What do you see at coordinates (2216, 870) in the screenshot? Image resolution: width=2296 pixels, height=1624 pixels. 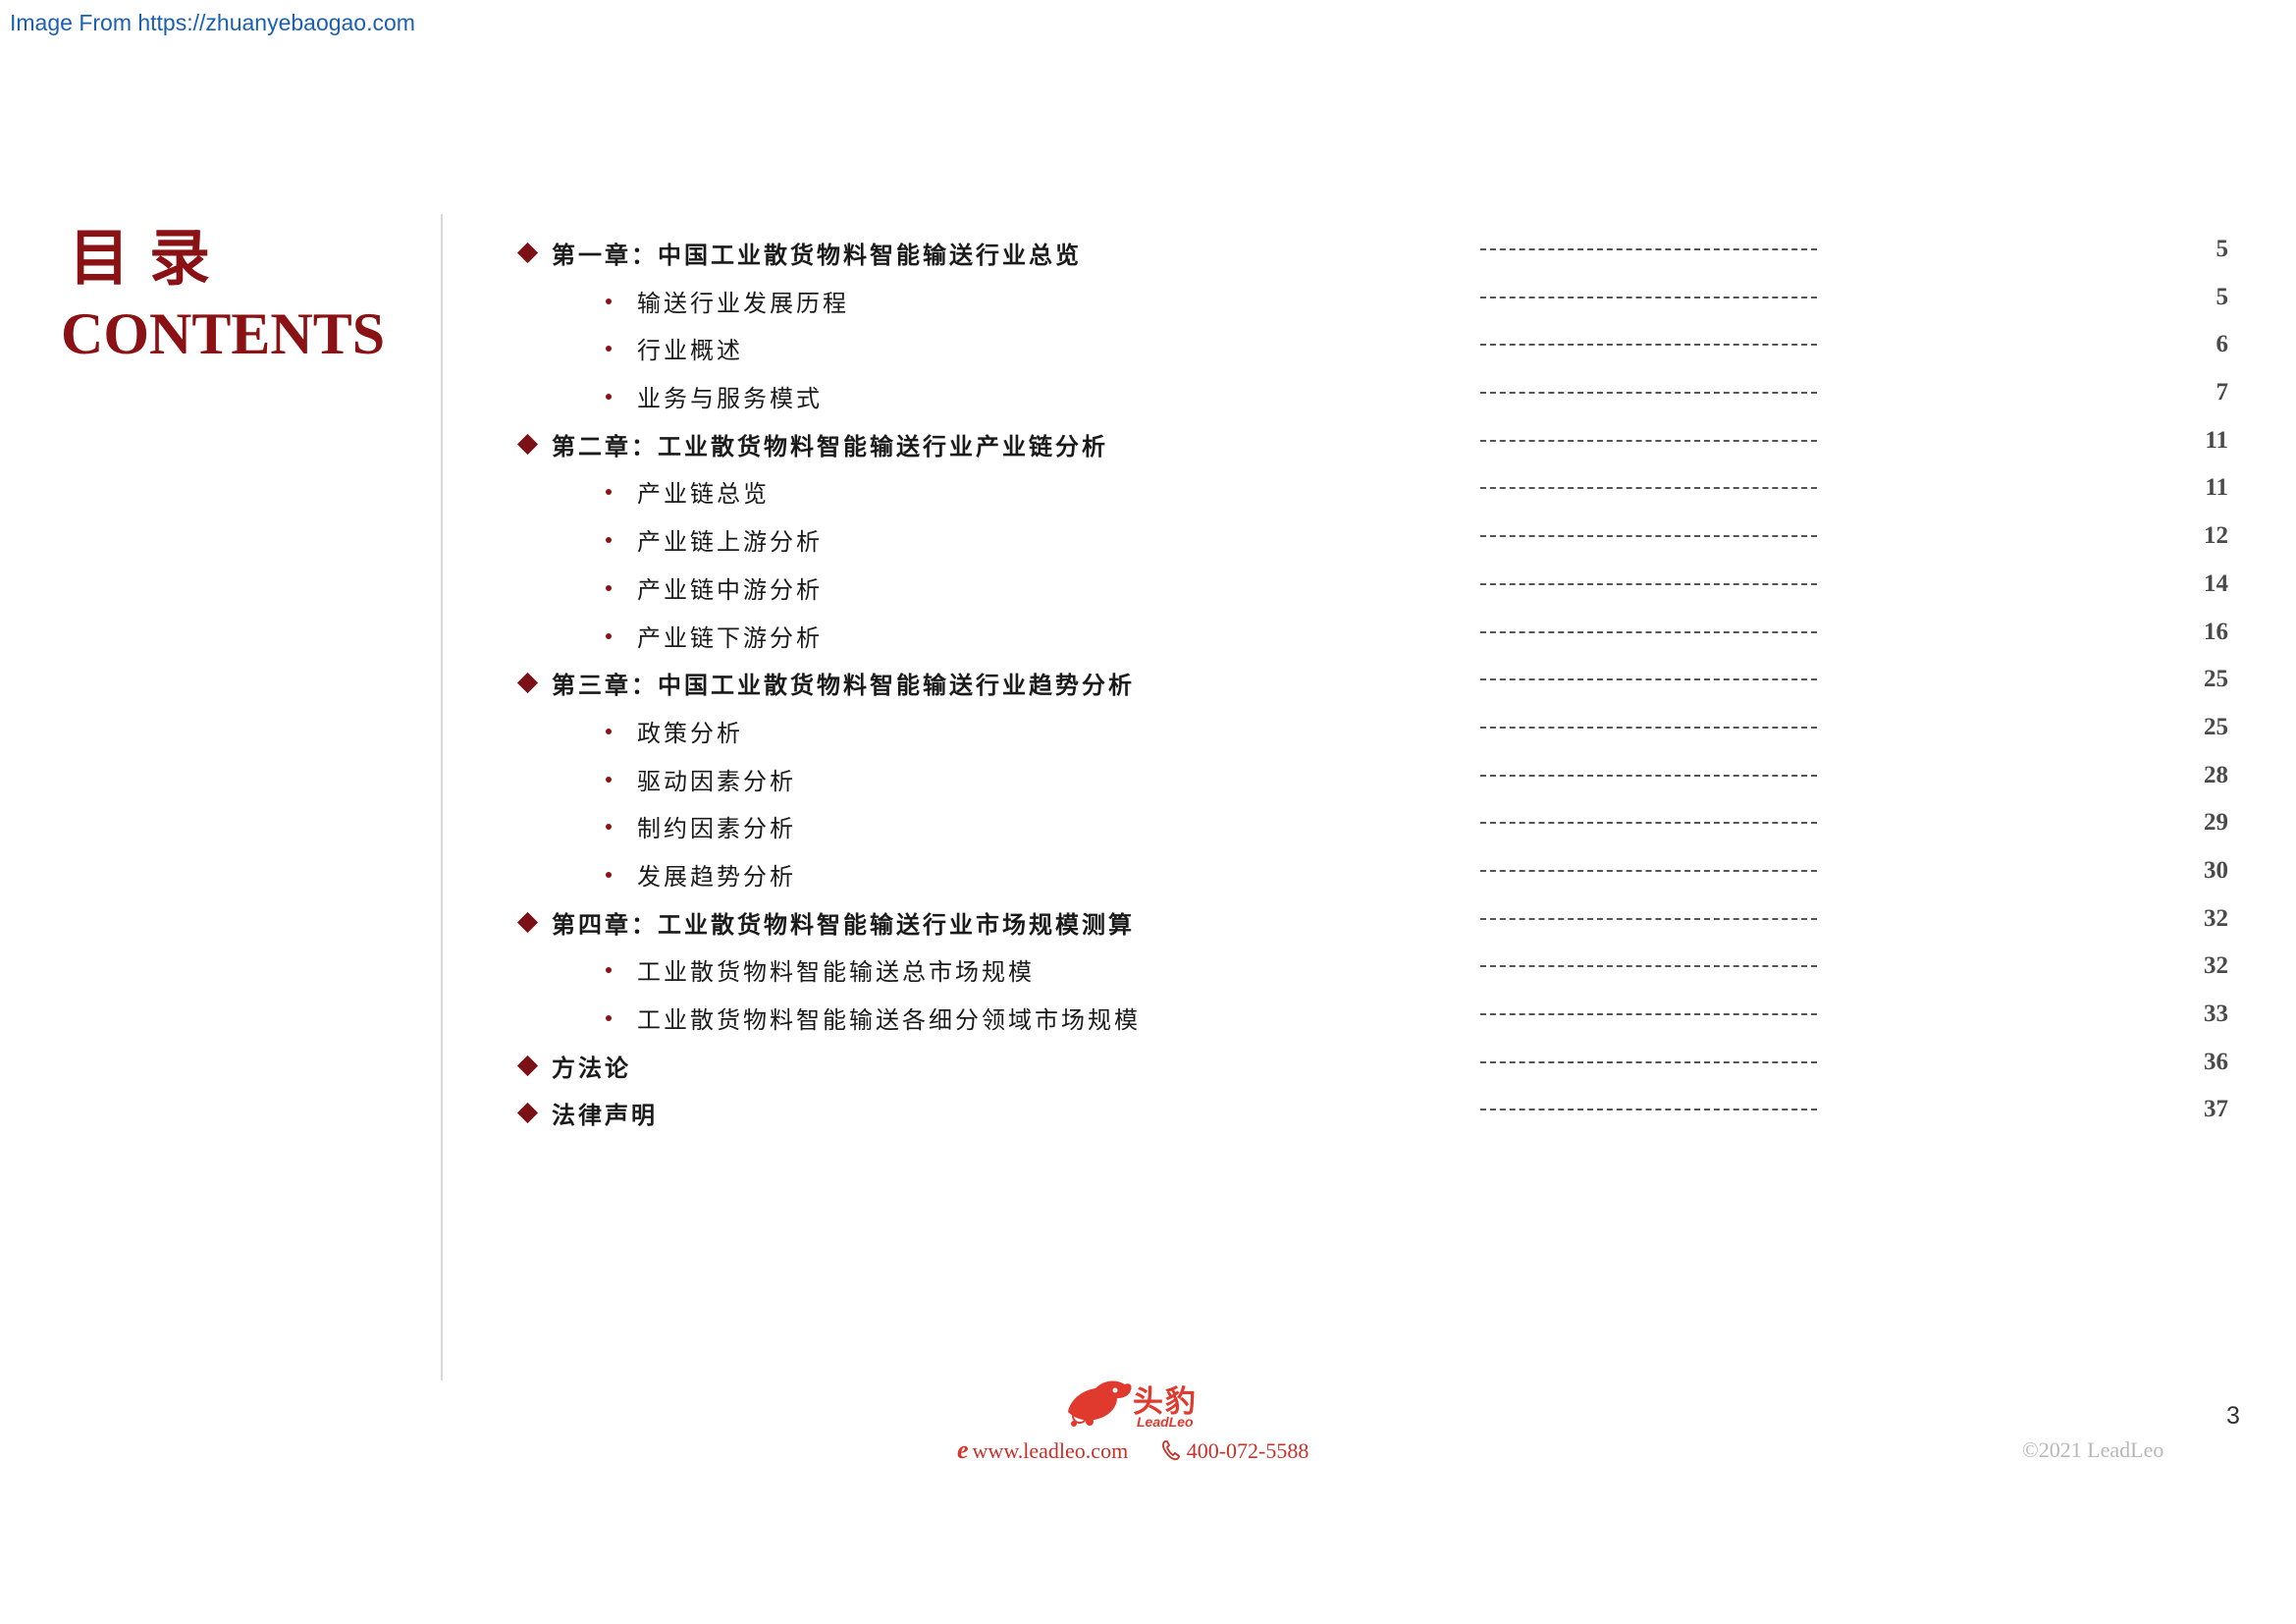 I see `toc-page-number: 30` at bounding box center [2216, 870].